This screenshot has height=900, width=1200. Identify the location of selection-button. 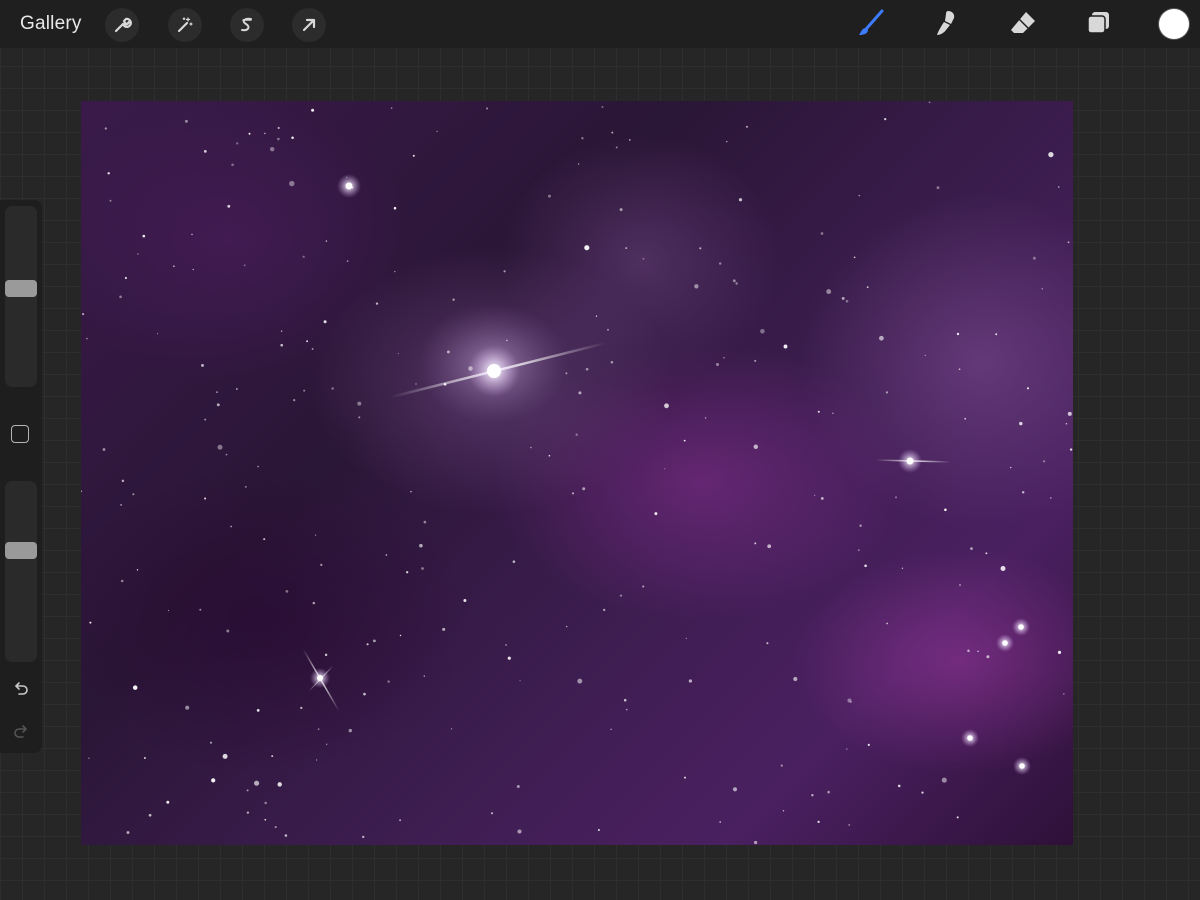
(247, 25).